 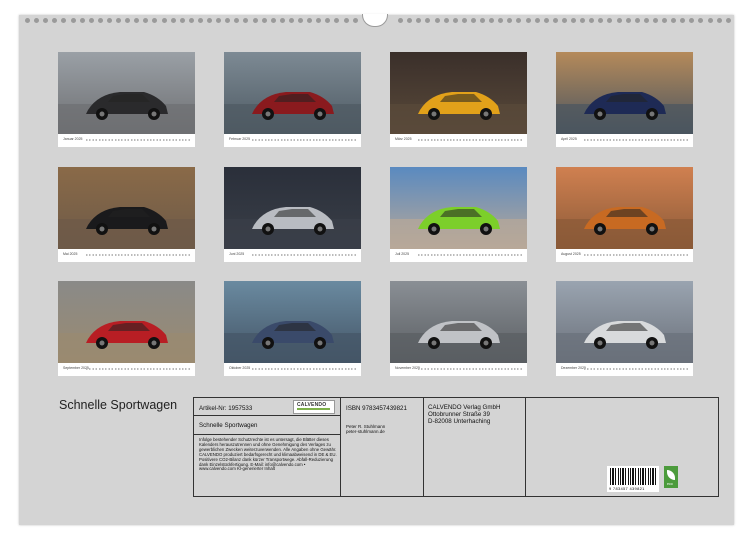 I want to click on month-label: Januar 2025, so click(x=73, y=139).